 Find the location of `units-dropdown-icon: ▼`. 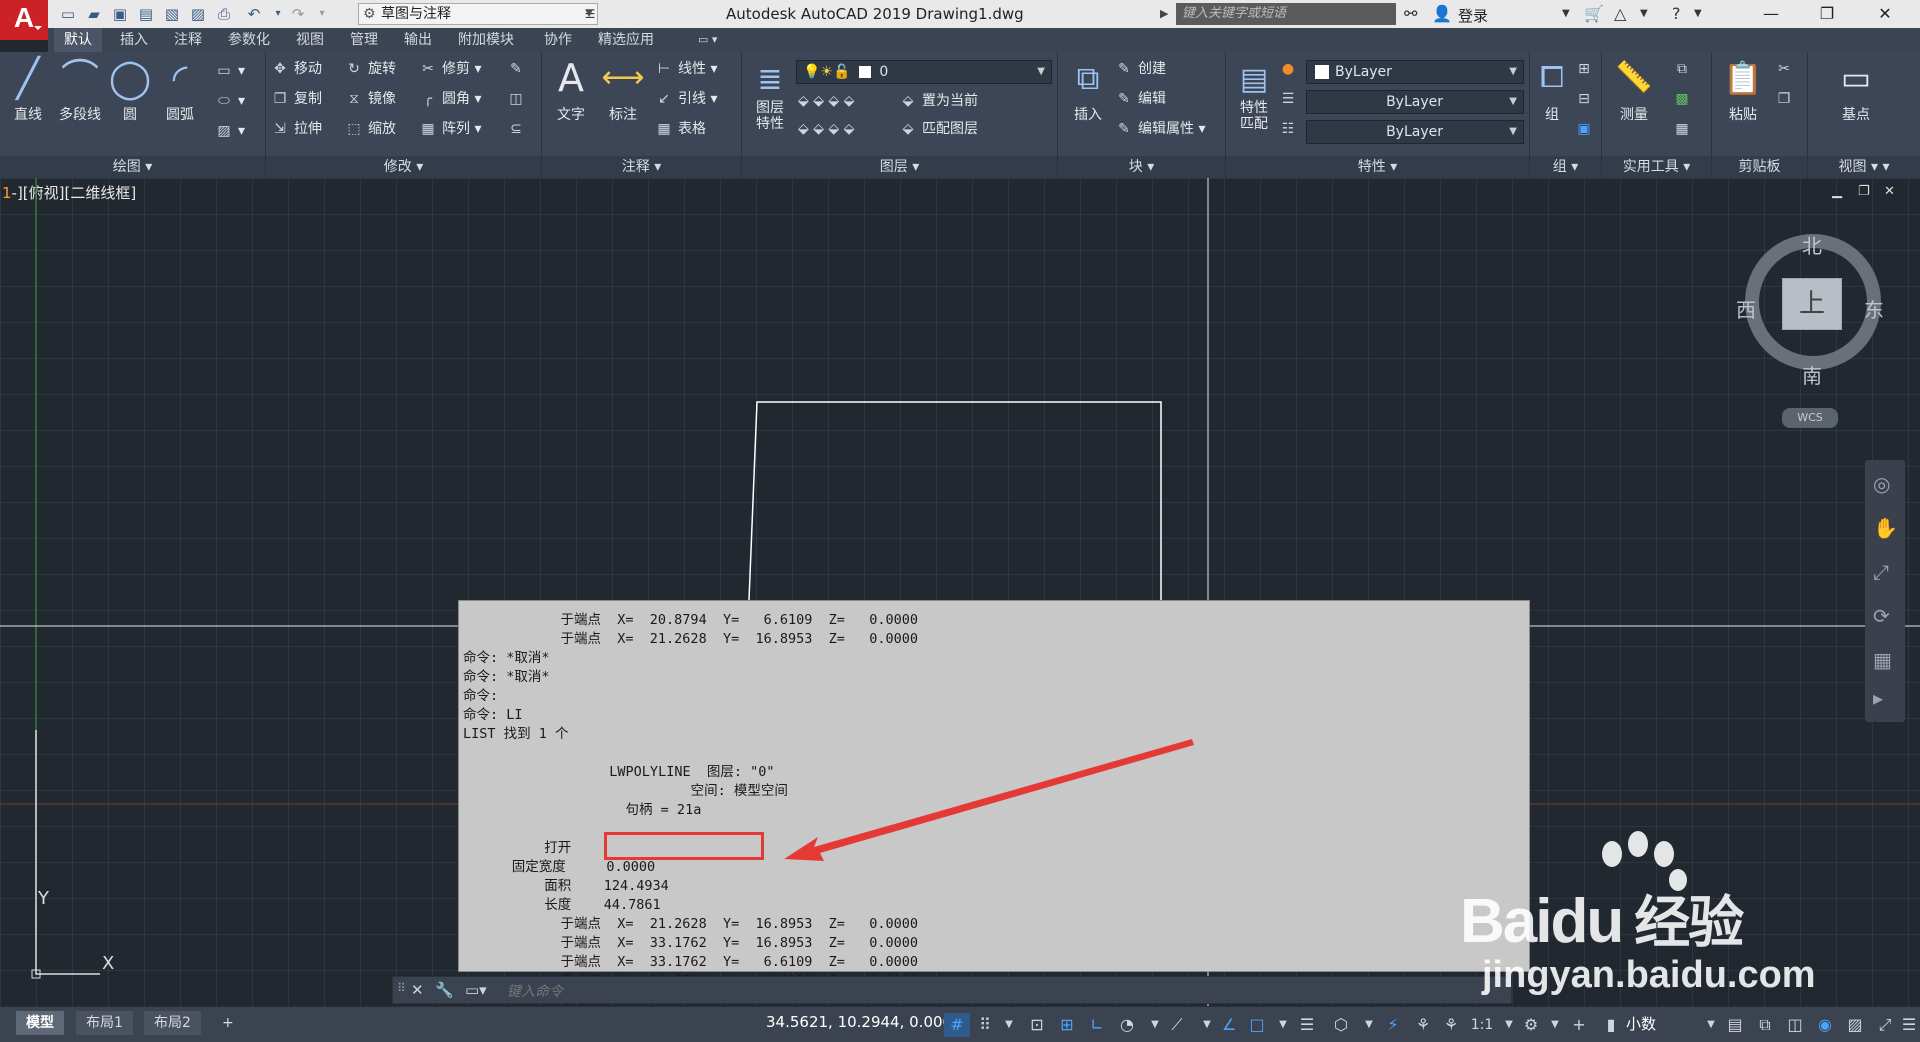

units-dropdown-icon: ▼ is located at coordinates (1711, 1025).